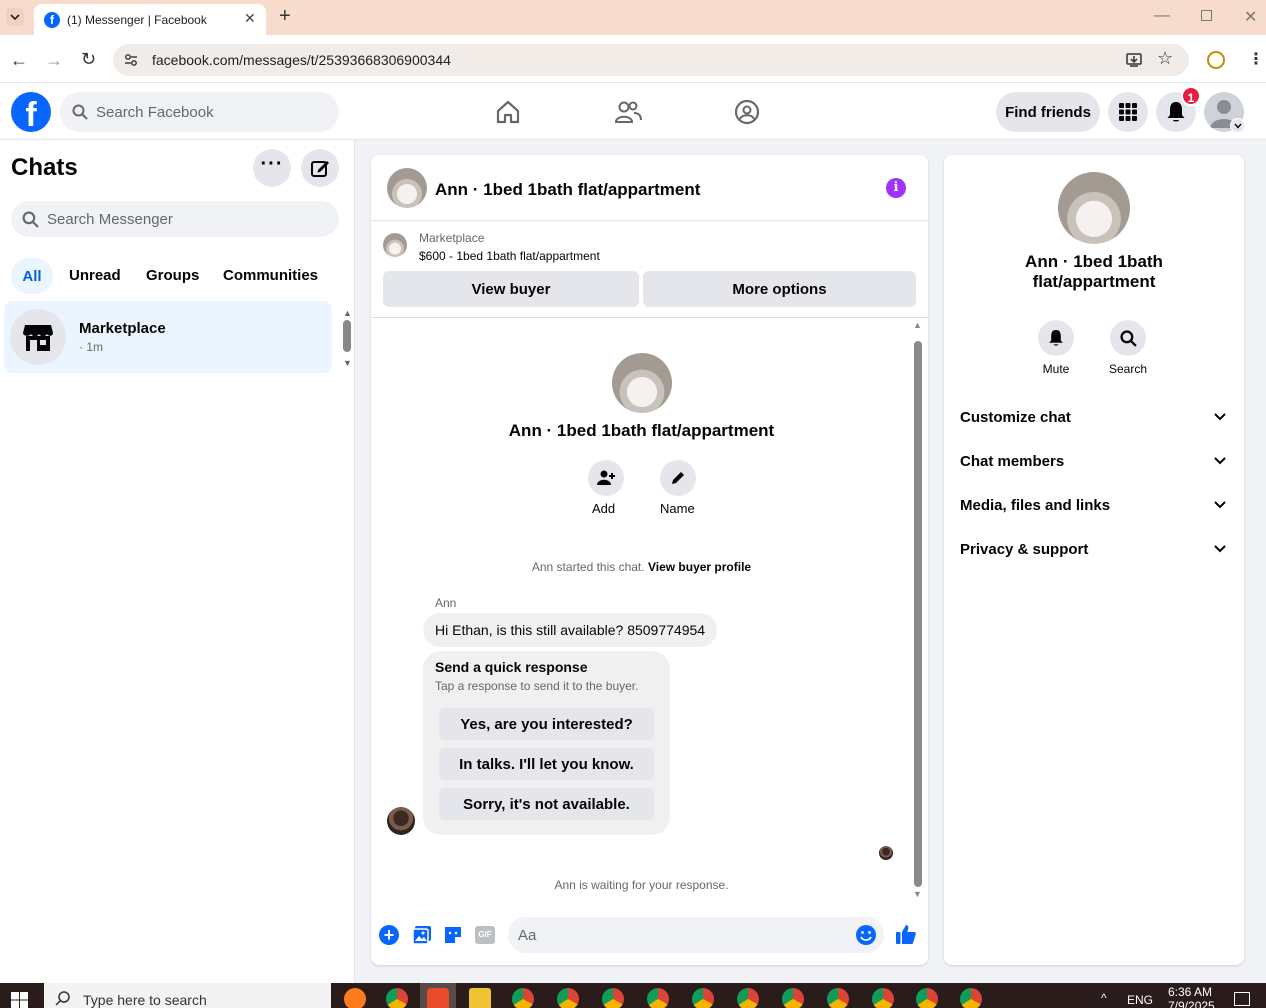 This screenshot has height=1008, width=1266. What do you see at coordinates (285, 16) in the screenshot?
I see `new-tab-icon: +` at bounding box center [285, 16].